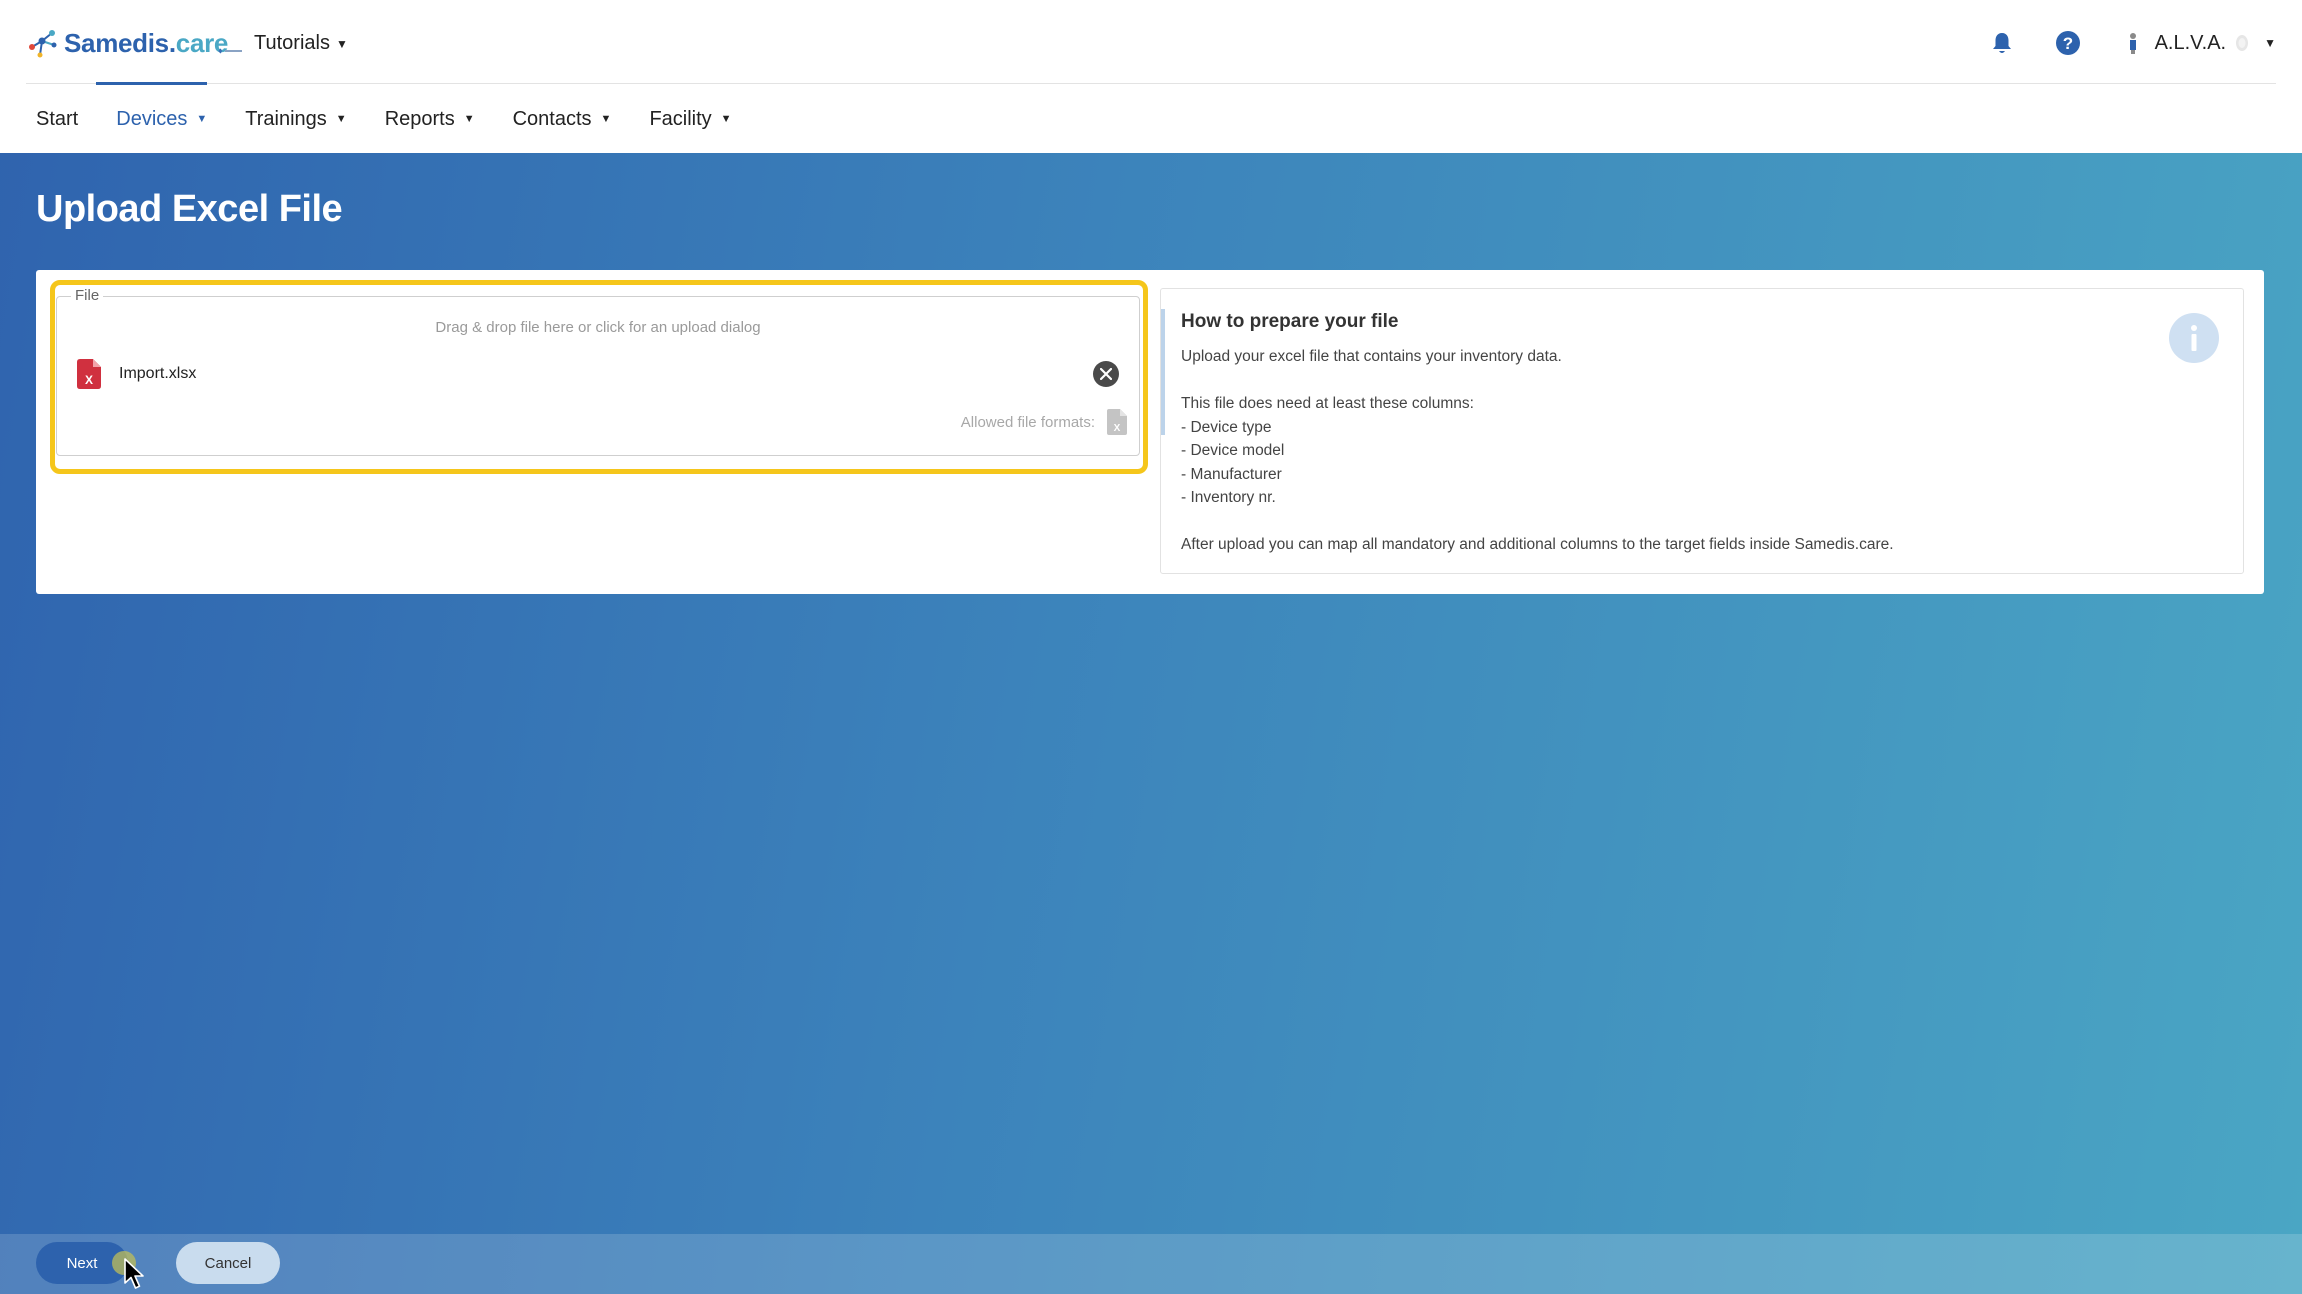 This screenshot has width=2302, height=1294. I want to click on bell-icon, so click(2002, 43).